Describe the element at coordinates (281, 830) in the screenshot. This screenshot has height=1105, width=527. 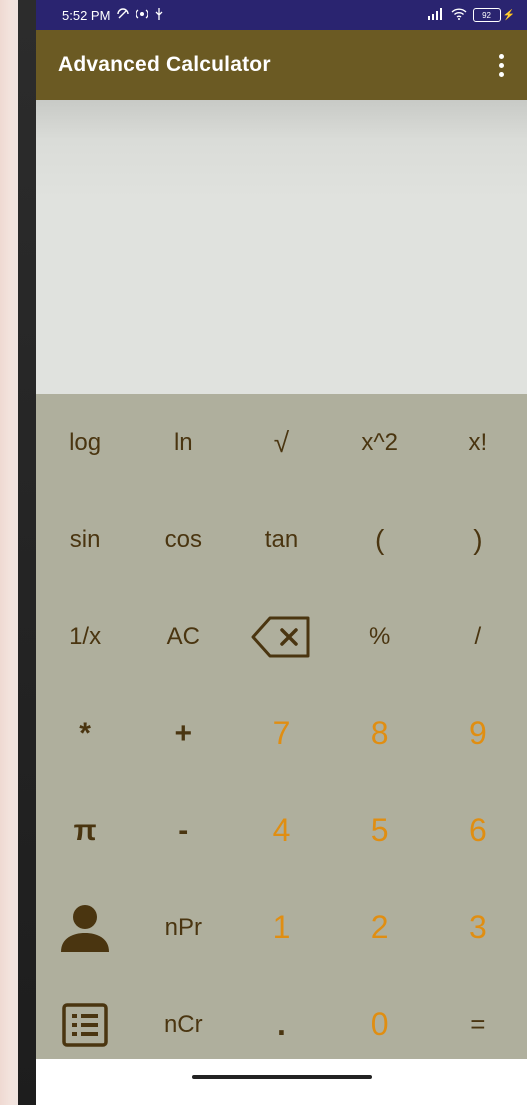
I see `key-4: 4` at that location.